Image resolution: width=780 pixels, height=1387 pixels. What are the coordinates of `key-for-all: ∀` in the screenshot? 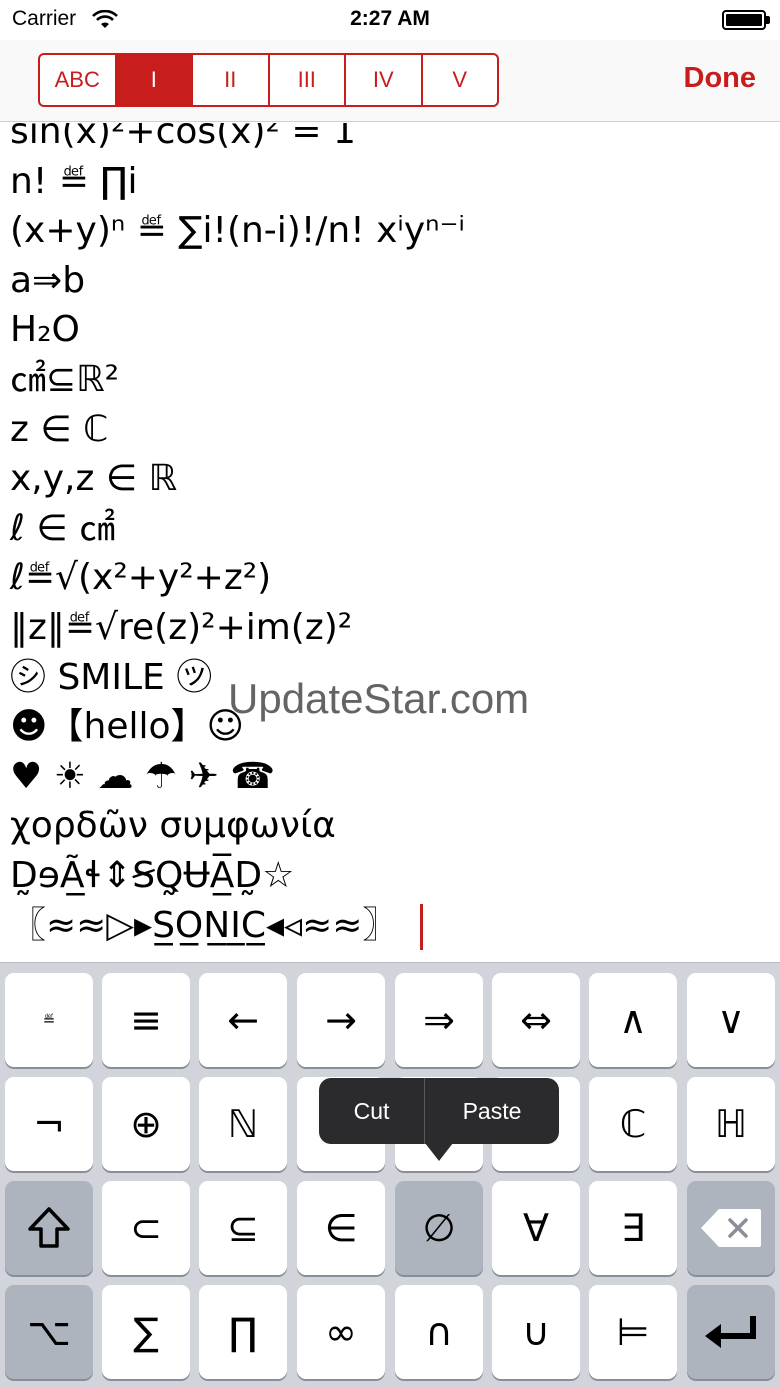 It's located at (536, 1228).